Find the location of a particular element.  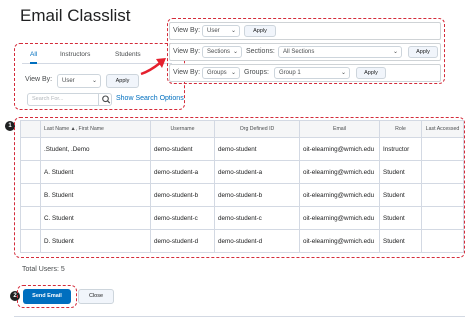

org-id-cell: demo-student-d is located at coordinates (257, 241).